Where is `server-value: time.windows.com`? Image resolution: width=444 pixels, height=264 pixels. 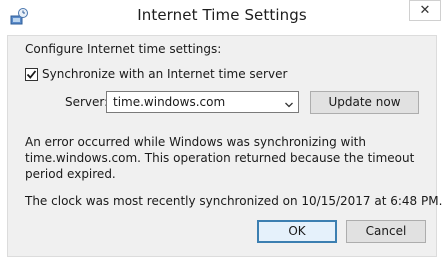 server-value: time.windows.com is located at coordinates (169, 102).